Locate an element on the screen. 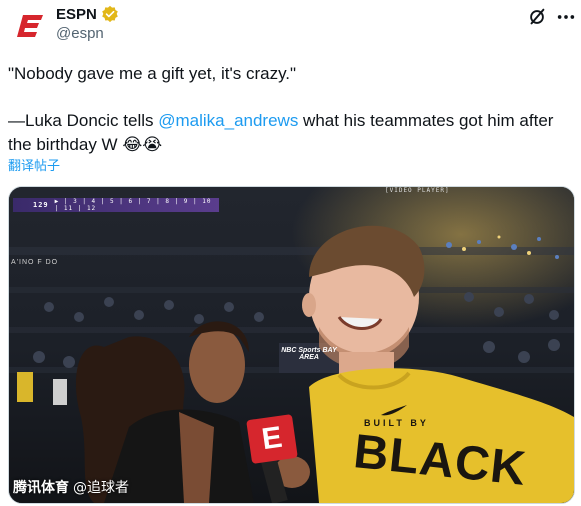  more-icon is located at coordinates (566, 17).